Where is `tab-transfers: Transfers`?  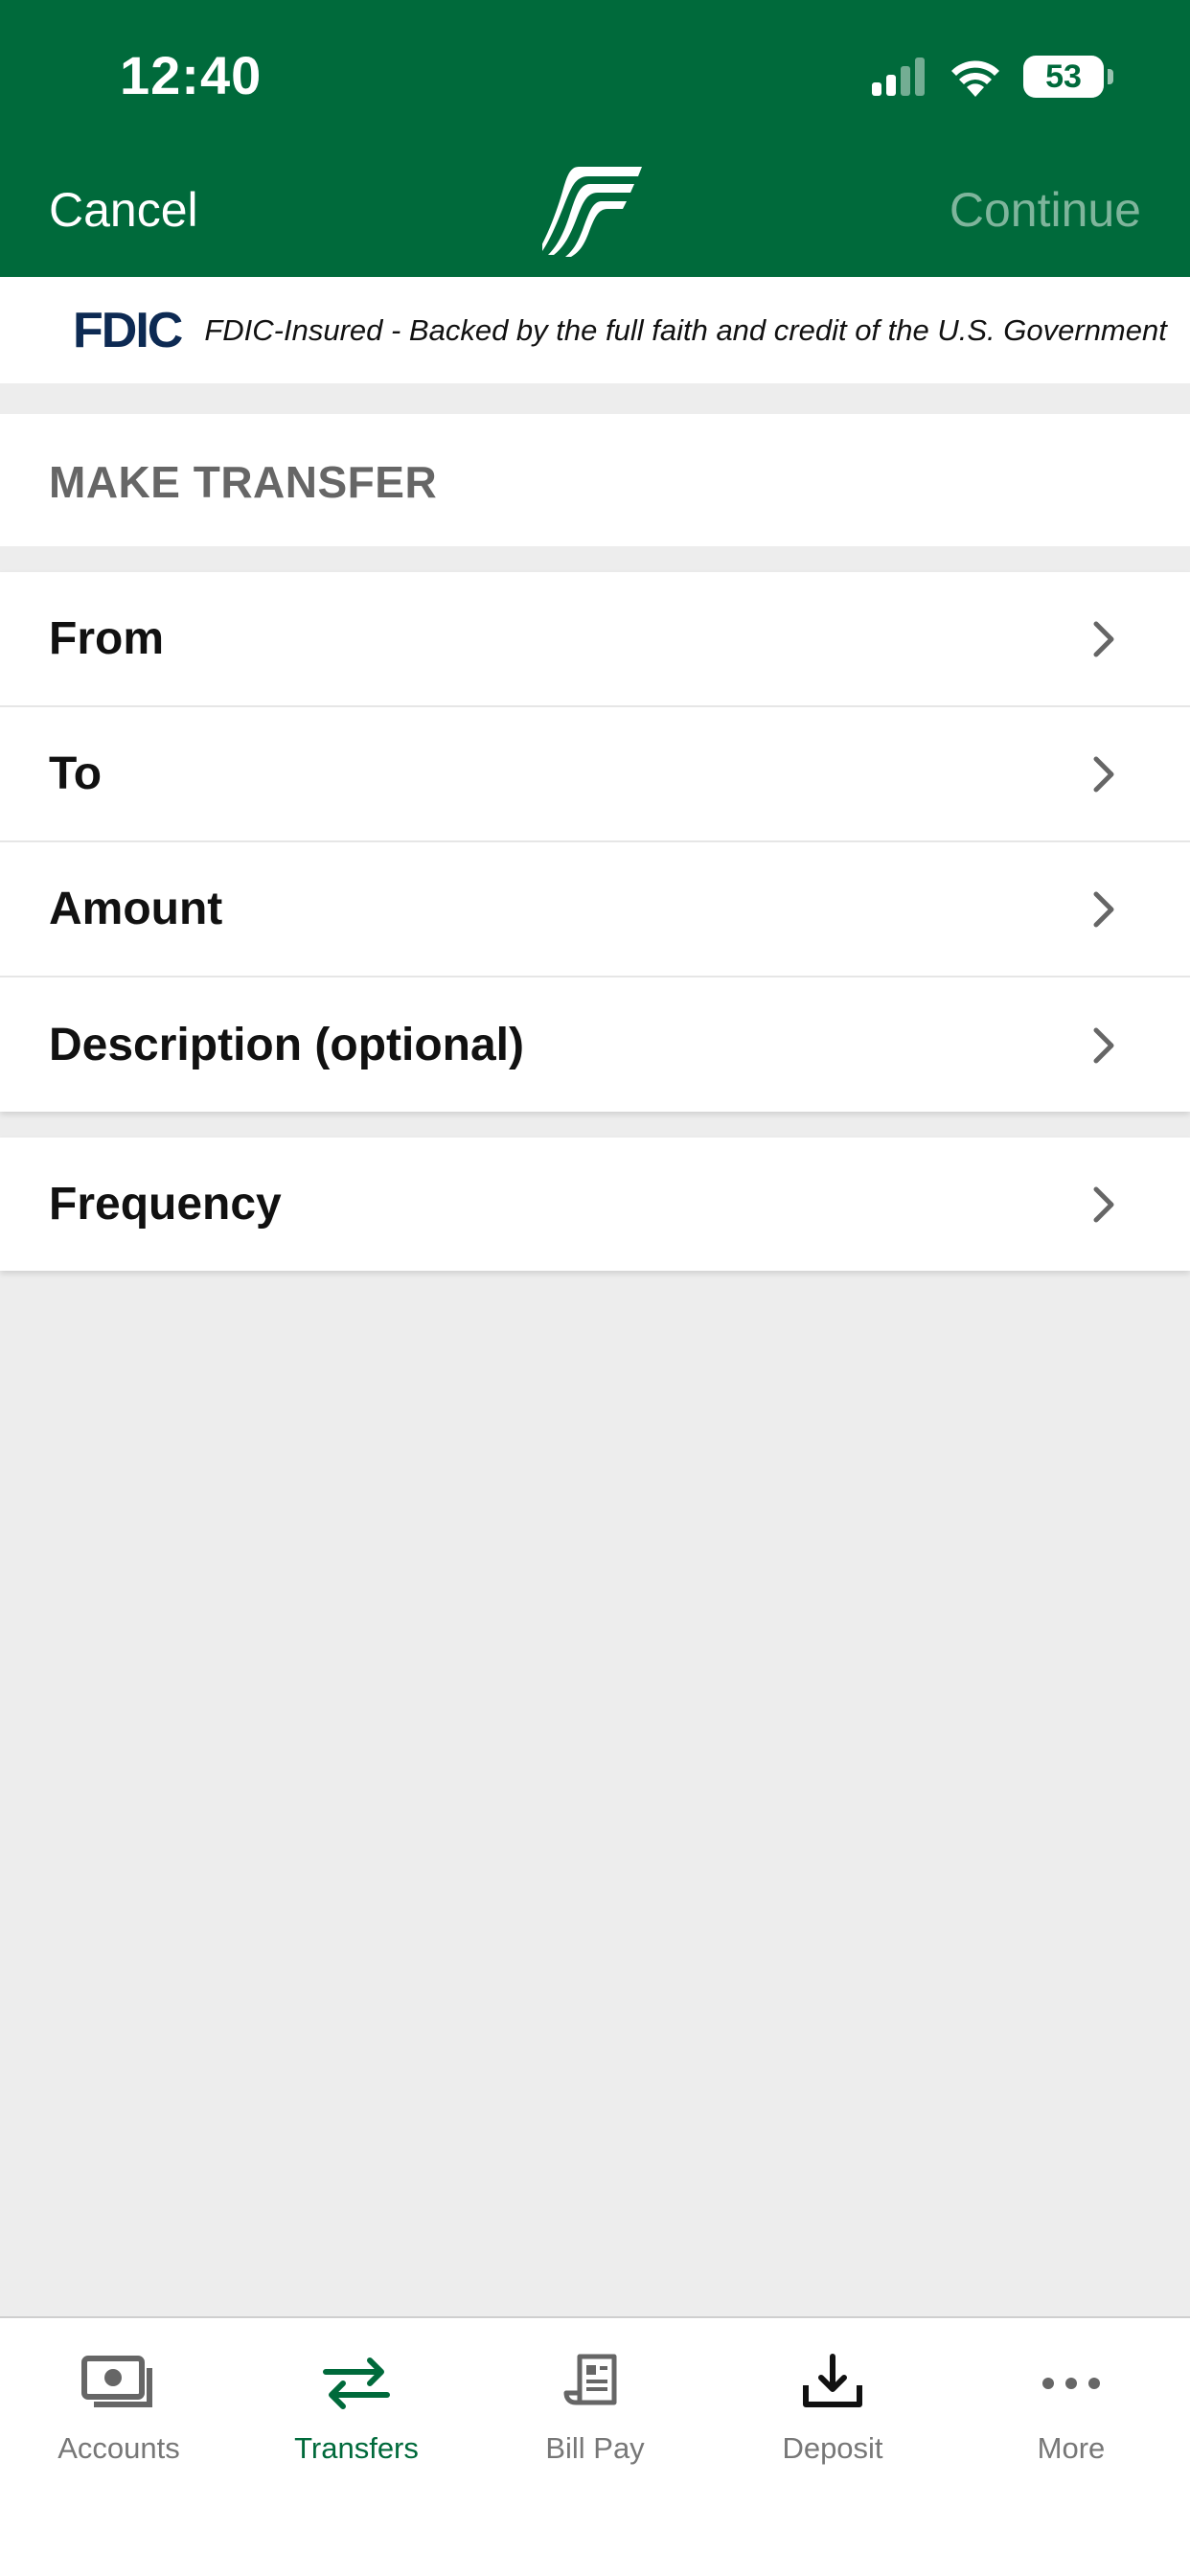
tab-transfers: Transfers is located at coordinates (357, 2404).